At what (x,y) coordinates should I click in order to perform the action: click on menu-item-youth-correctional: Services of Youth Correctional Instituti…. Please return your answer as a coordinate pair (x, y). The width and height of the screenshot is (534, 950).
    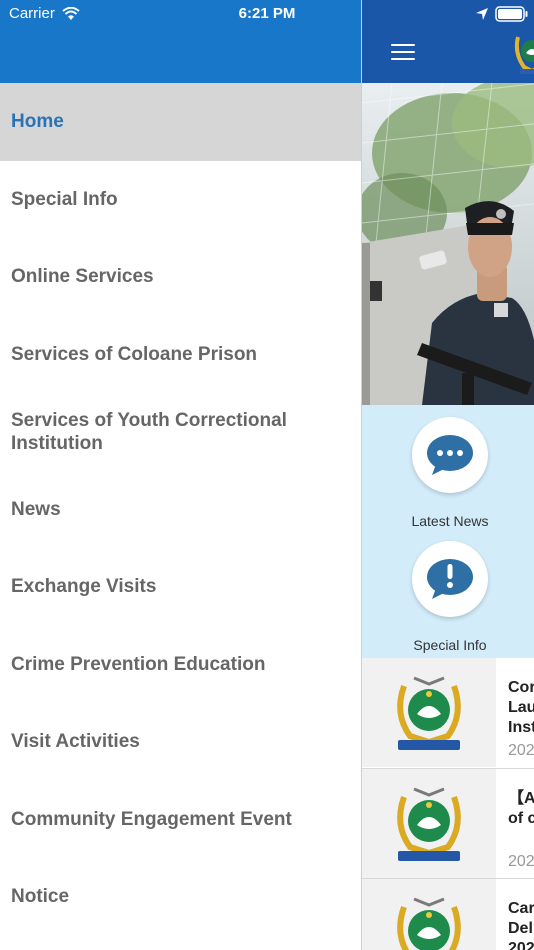
    Looking at the image, I should click on (180, 432).